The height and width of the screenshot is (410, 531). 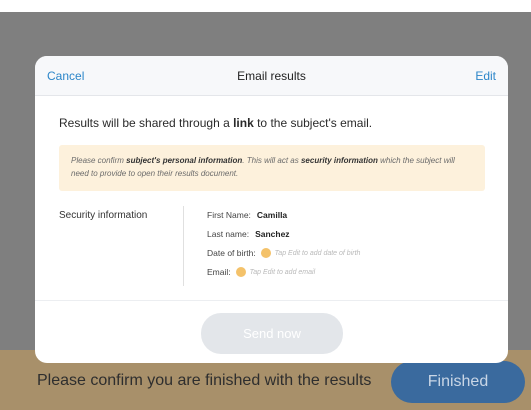 I want to click on modal-title: Email results, so click(x=271, y=76).